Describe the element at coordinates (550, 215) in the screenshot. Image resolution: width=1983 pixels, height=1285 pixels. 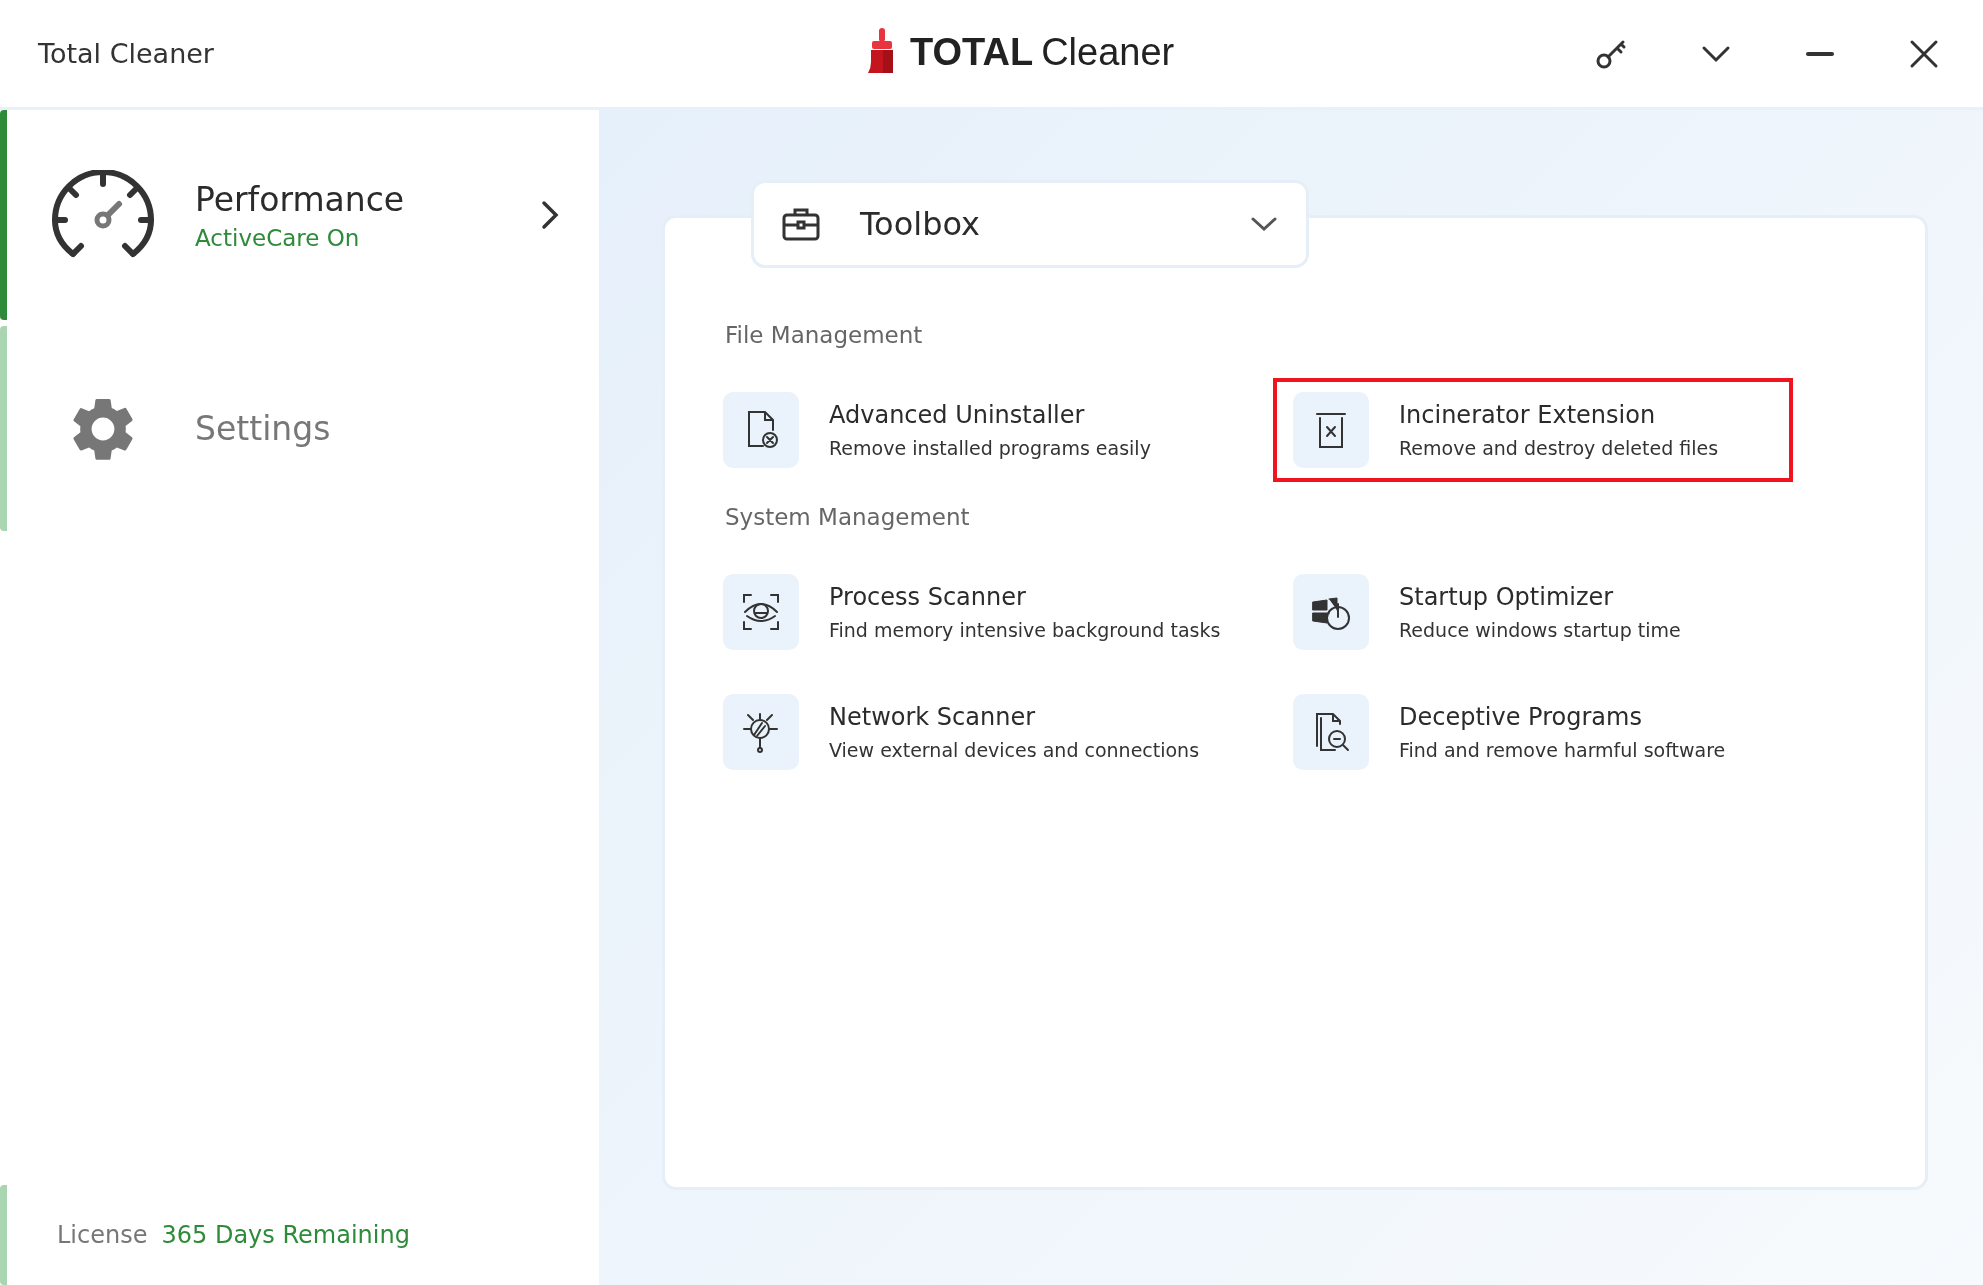
I see `chevron-right-icon` at that location.